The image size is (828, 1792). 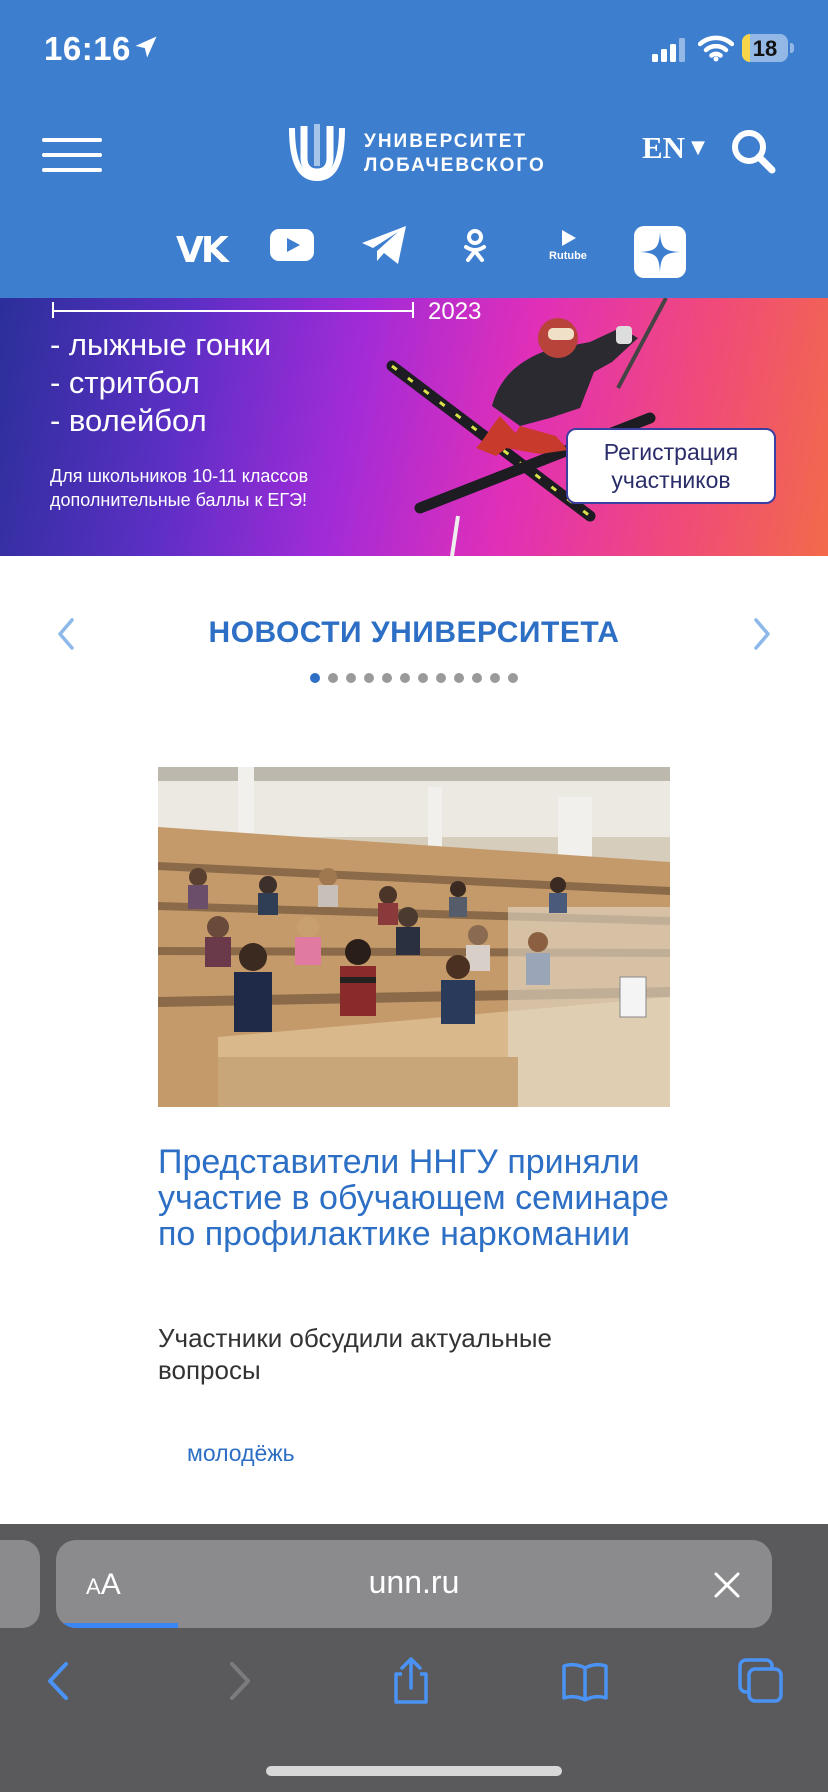 I want to click on banner-divider, so click(x=233, y=311).